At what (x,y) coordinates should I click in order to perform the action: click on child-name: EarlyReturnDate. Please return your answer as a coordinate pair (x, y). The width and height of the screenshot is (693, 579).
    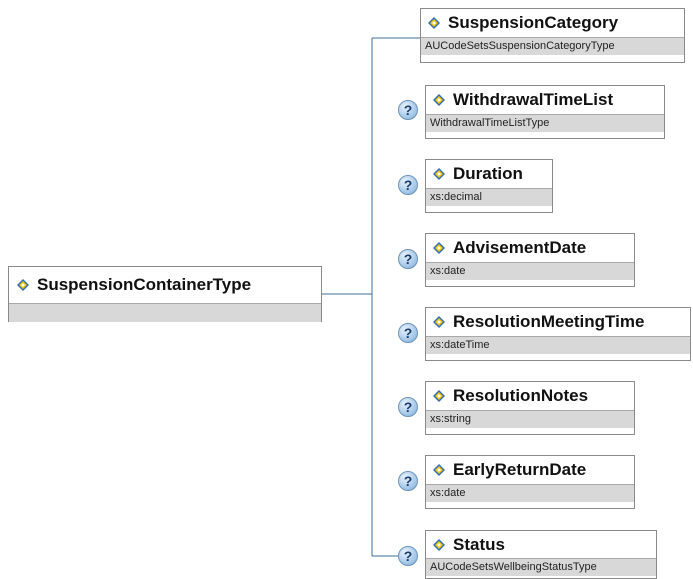
    Looking at the image, I should click on (520, 469).